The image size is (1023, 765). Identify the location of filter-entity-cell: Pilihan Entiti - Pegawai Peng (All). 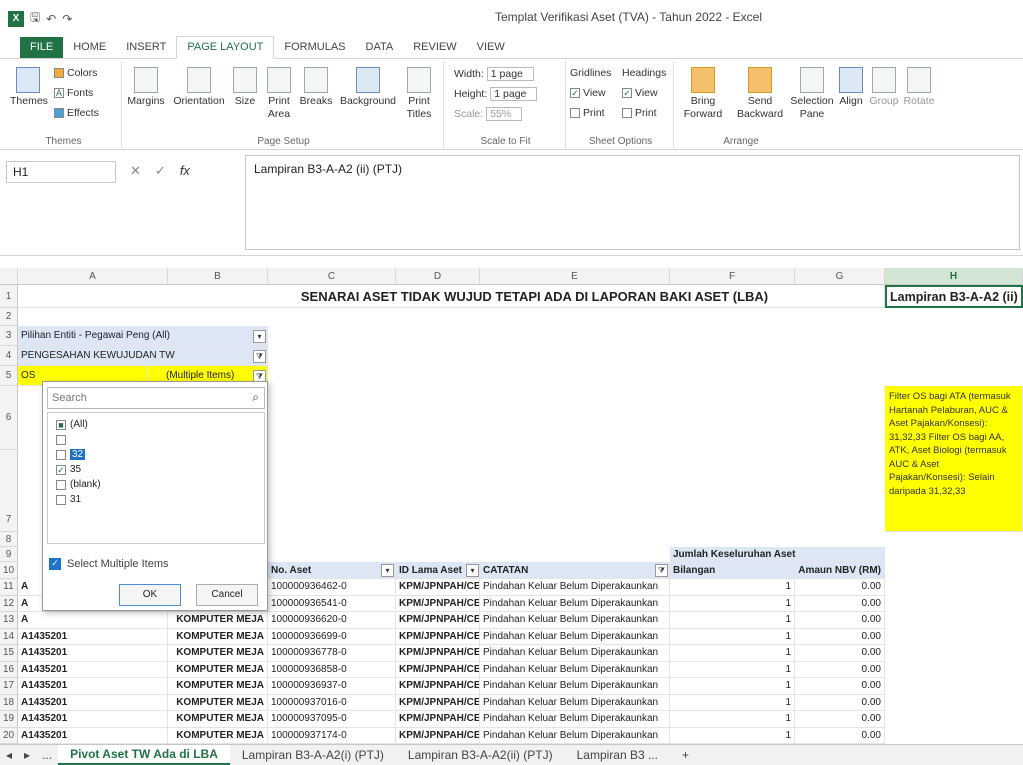
(143, 336).